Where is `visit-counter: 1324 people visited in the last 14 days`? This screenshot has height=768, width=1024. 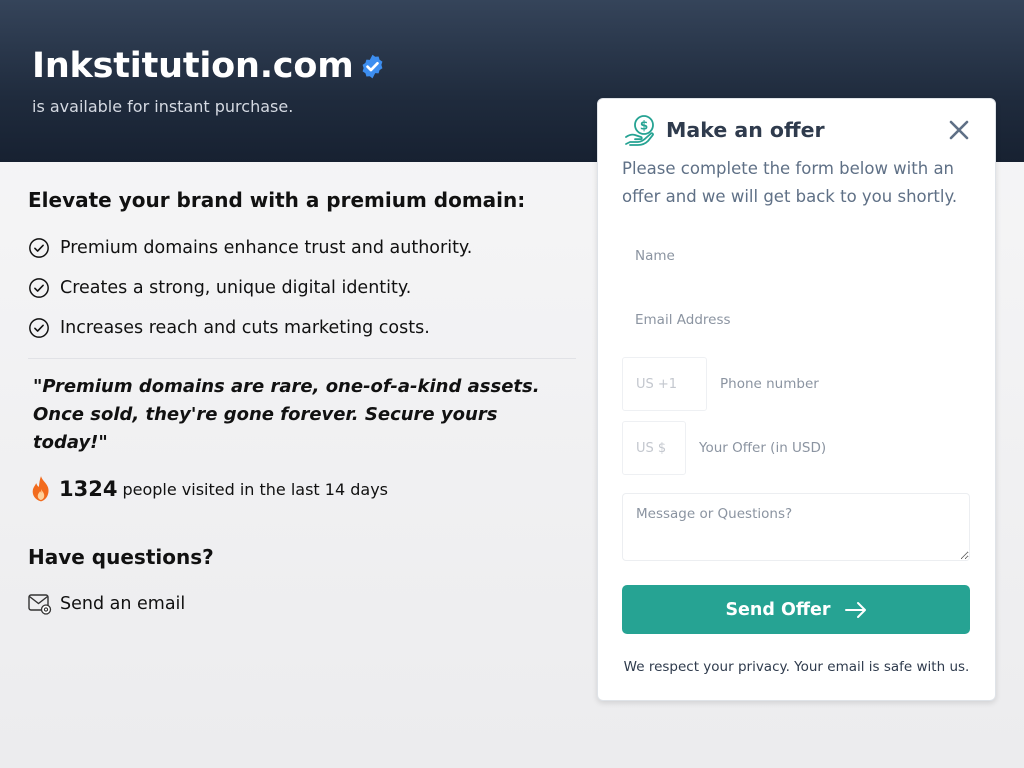
visit-counter: 1324 people visited in the last 14 days is located at coordinates (302, 489).